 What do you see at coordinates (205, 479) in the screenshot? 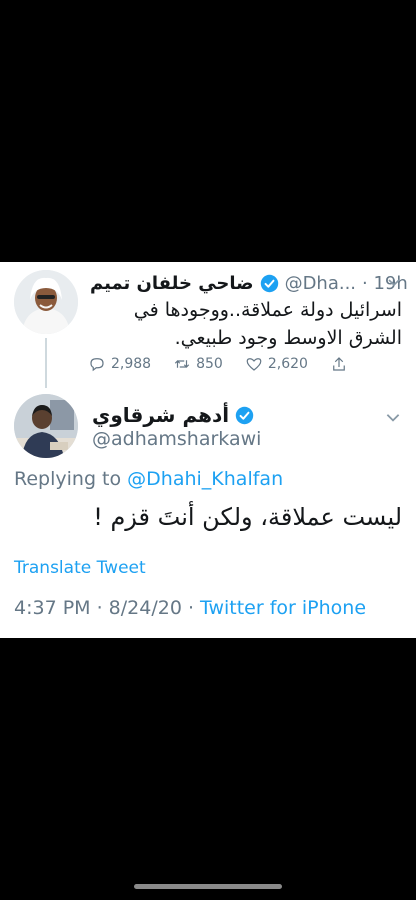
I see `replying-mention-link: @Dhahi_Khalfan` at bounding box center [205, 479].